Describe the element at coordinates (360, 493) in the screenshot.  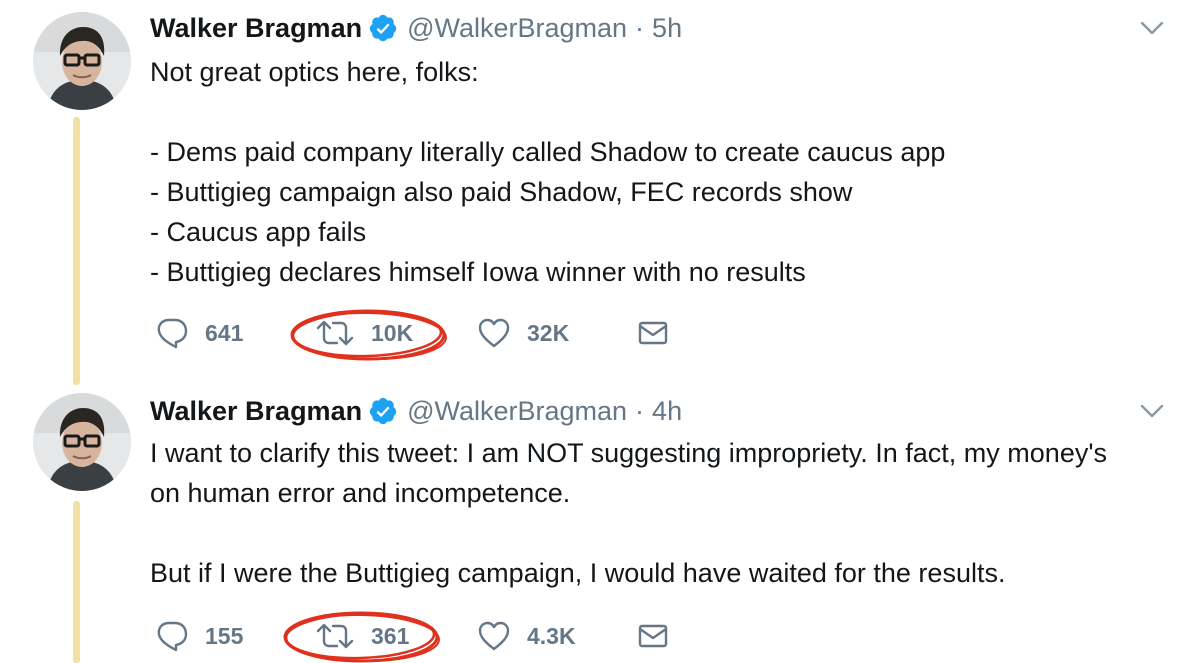
I see `tweet-line: on human error and incompetence.` at that location.